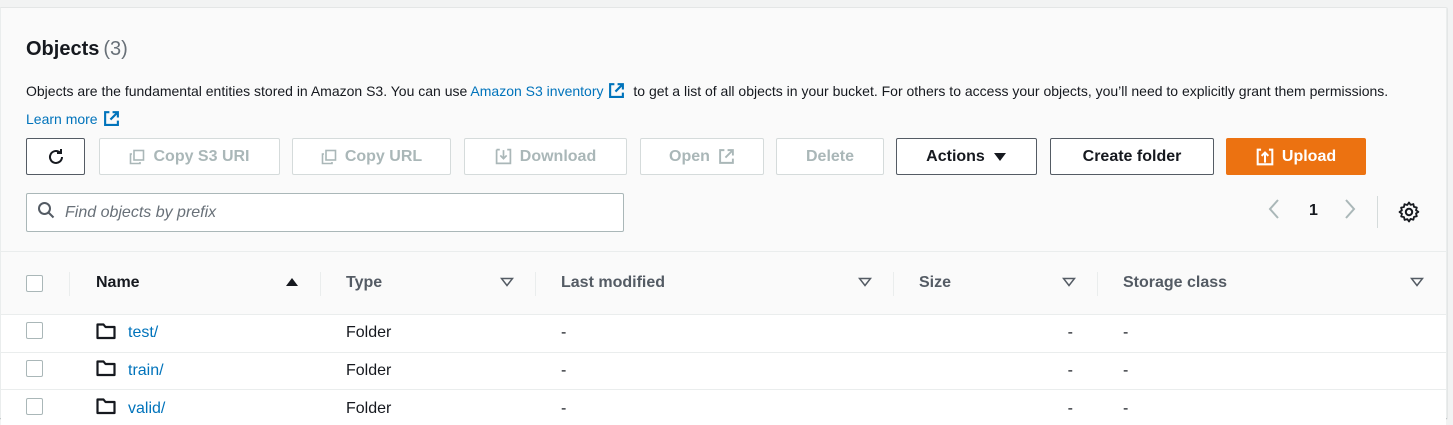  I want to click on delete-button: Delete, so click(830, 156).